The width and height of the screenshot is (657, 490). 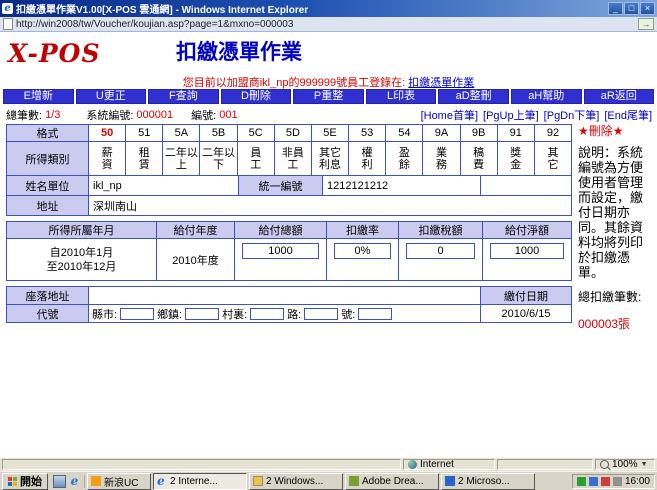 What do you see at coordinates (256, 133) in the screenshot?
I see `format-option: 5C` at bounding box center [256, 133].